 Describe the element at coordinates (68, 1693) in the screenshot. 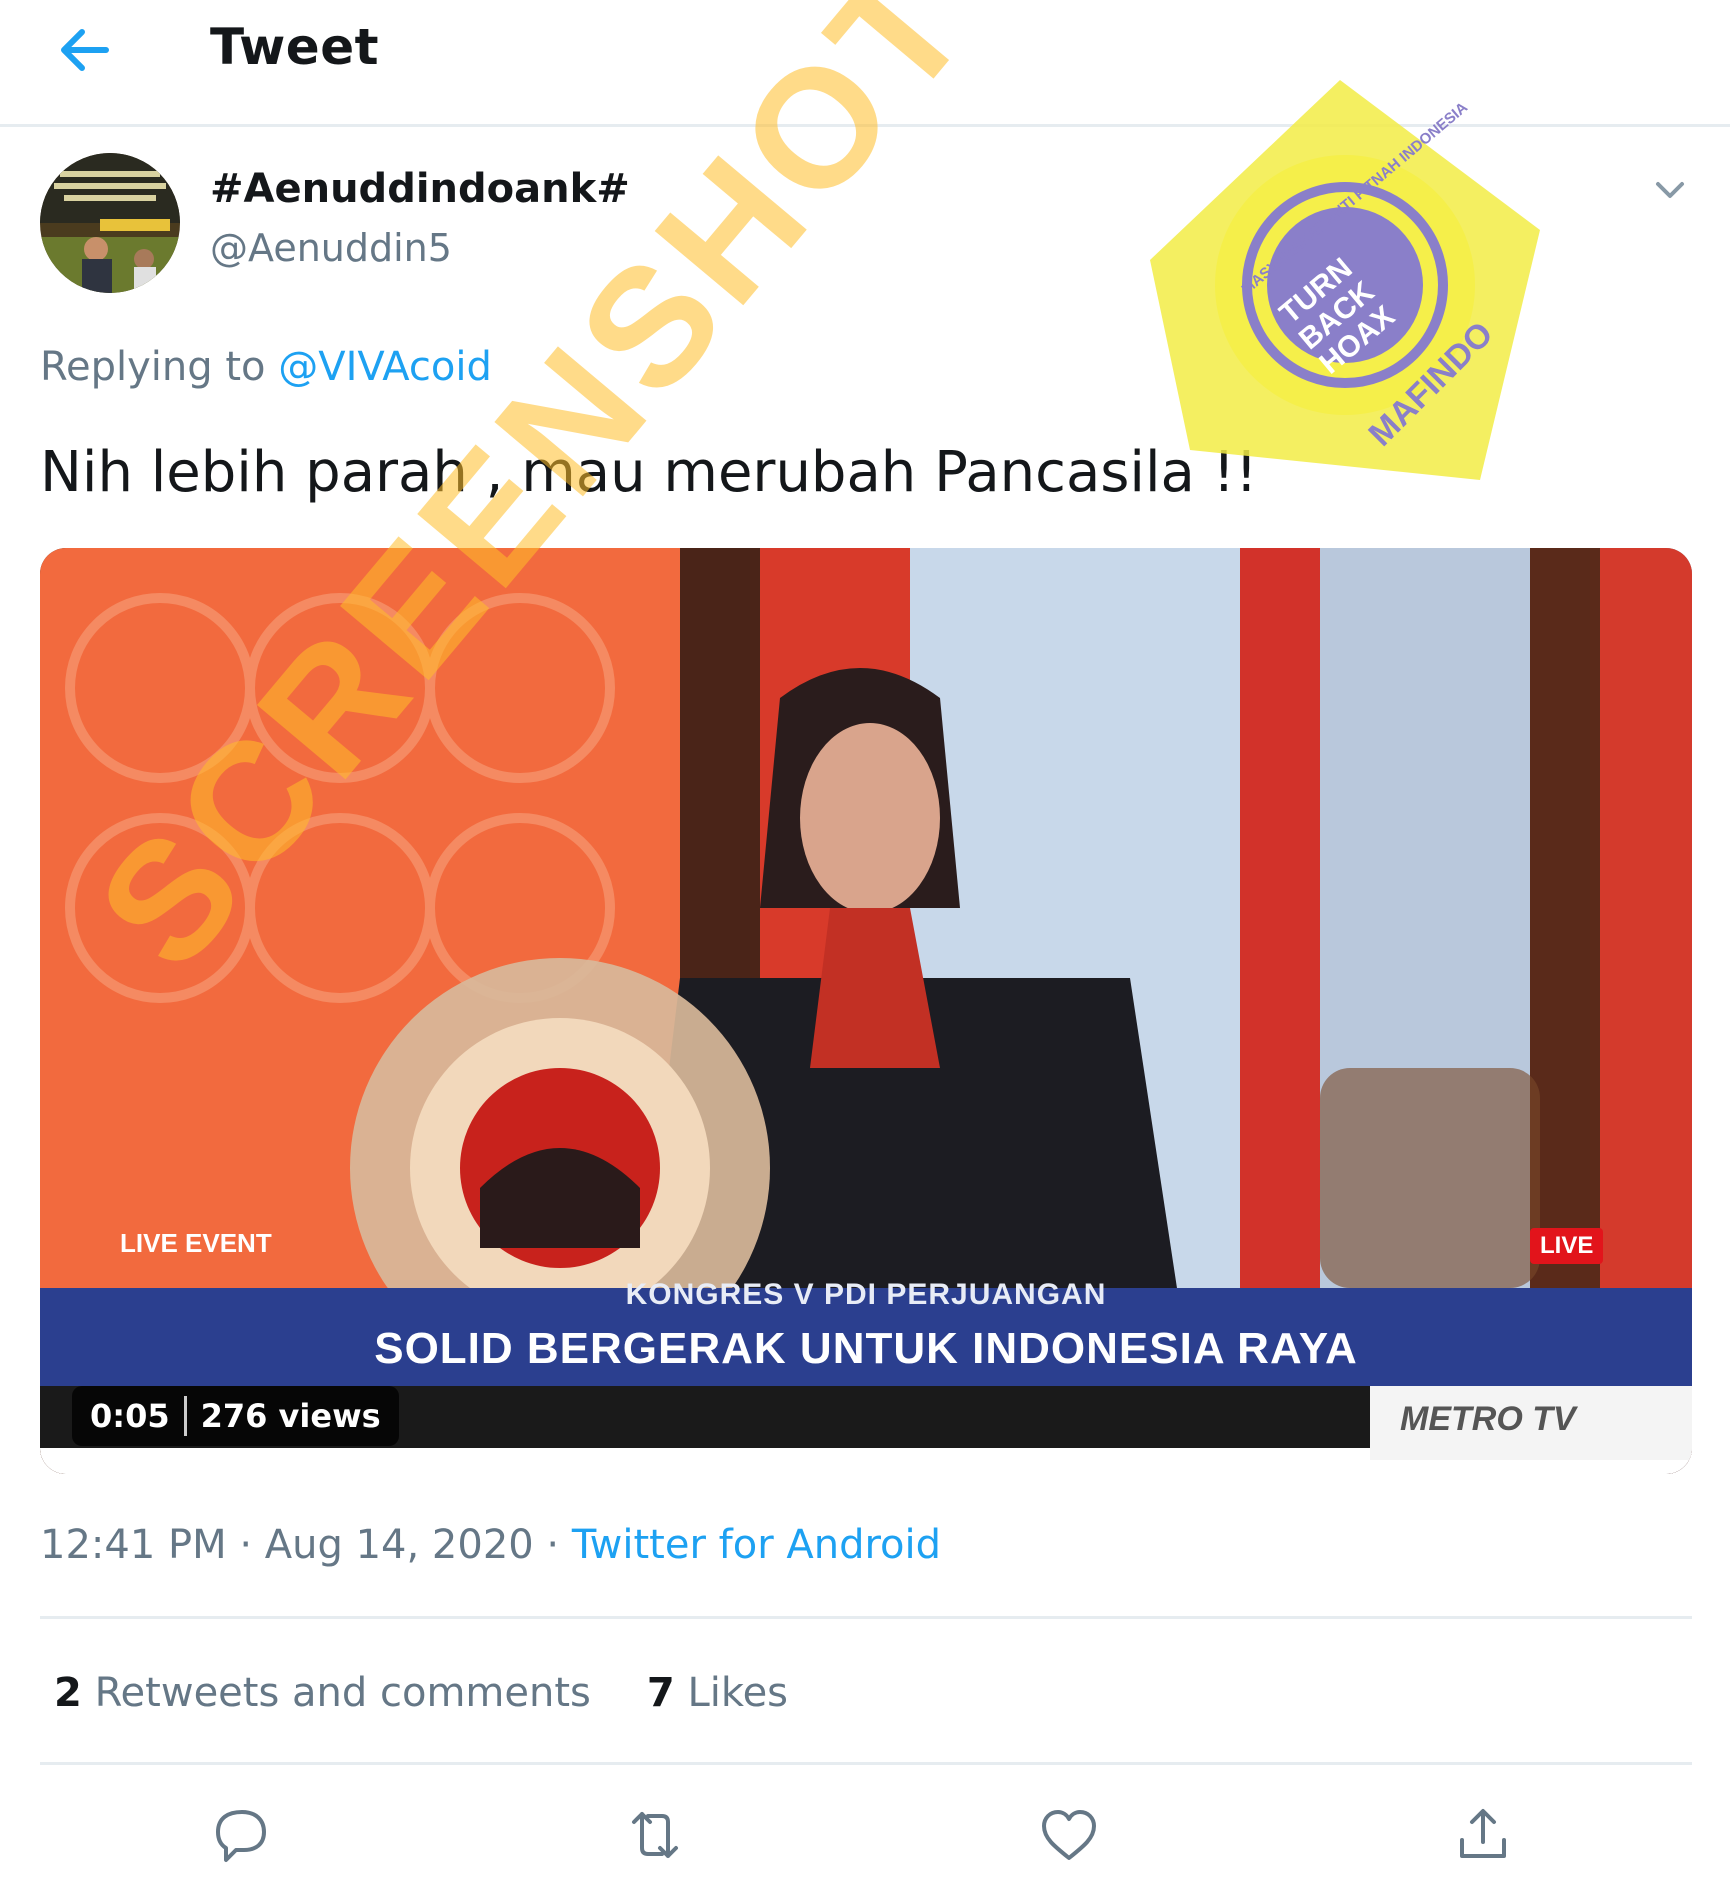

I see `retweets-count: 2` at that location.